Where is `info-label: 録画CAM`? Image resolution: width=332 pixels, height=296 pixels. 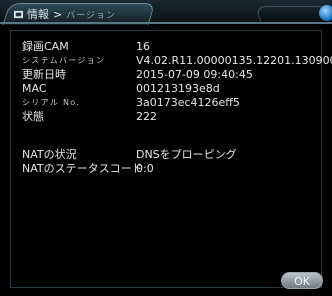
info-label: 録画CAM is located at coordinates (45, 46).